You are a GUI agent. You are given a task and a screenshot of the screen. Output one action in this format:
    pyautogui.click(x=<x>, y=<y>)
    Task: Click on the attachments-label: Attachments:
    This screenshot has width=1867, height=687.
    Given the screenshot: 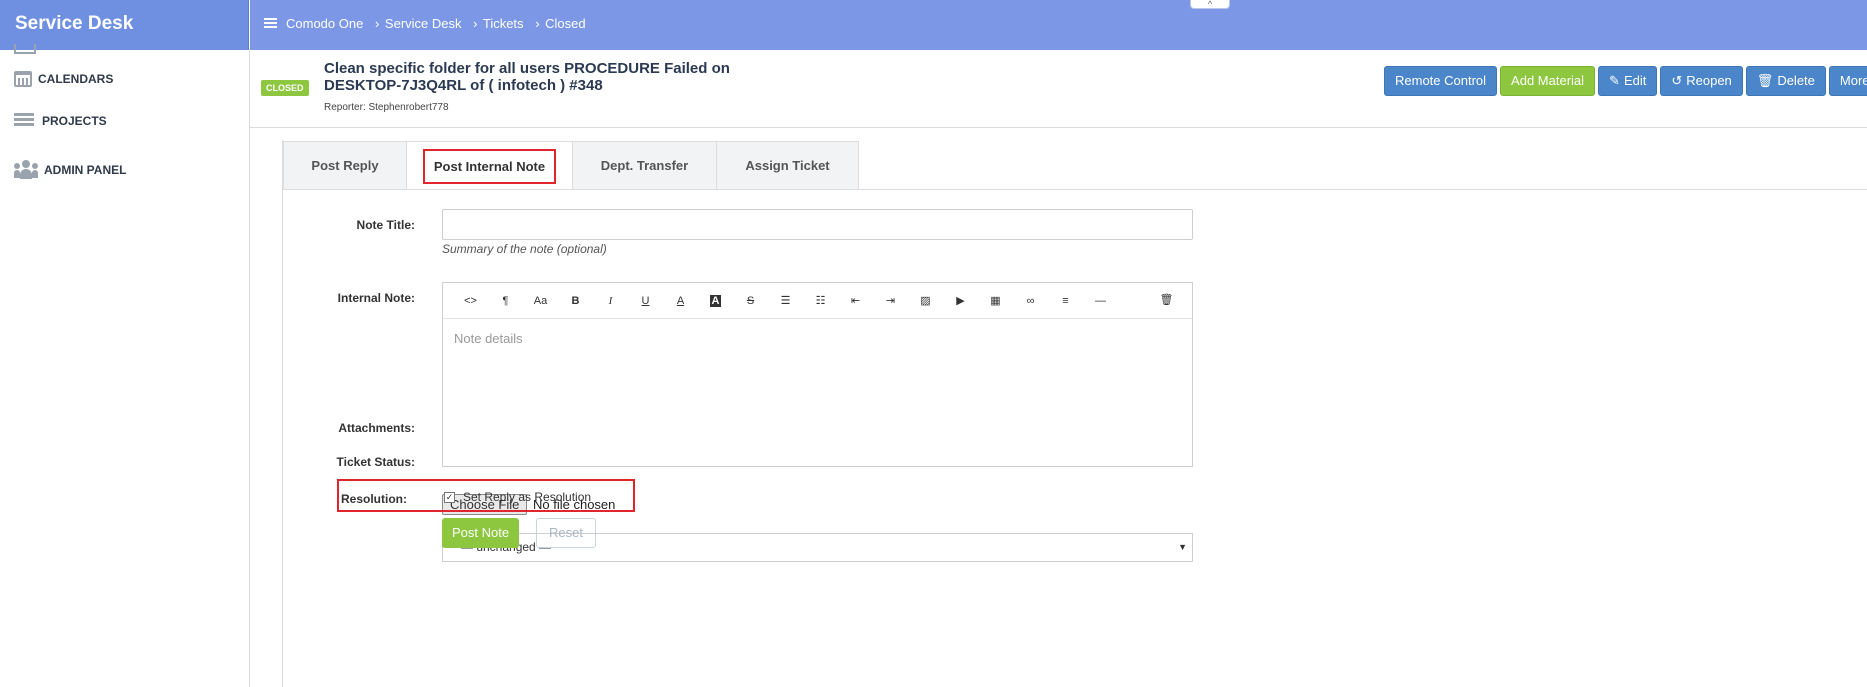 What is the action you would take?
    pyautogui.click(x=376, y=428)
    